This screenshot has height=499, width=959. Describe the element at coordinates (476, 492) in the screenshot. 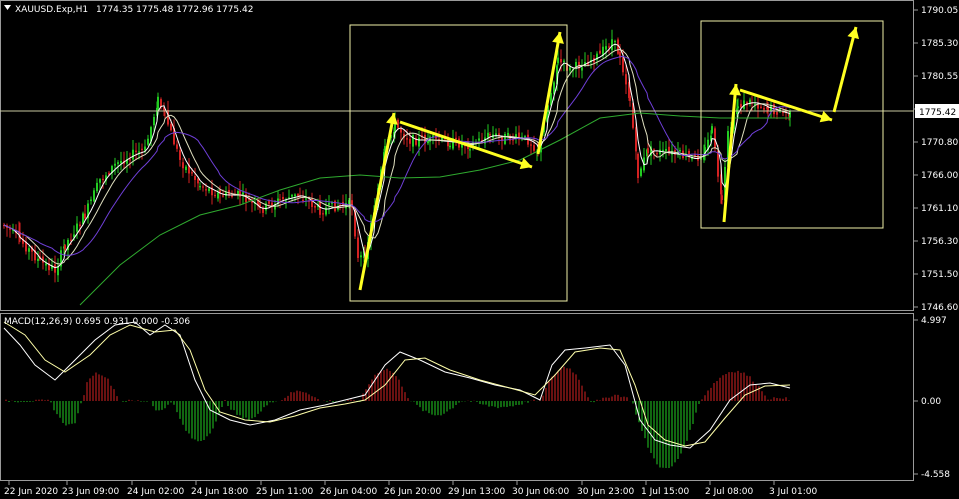

I see `time-tick-label: 29 Jun 13:00` at that location.